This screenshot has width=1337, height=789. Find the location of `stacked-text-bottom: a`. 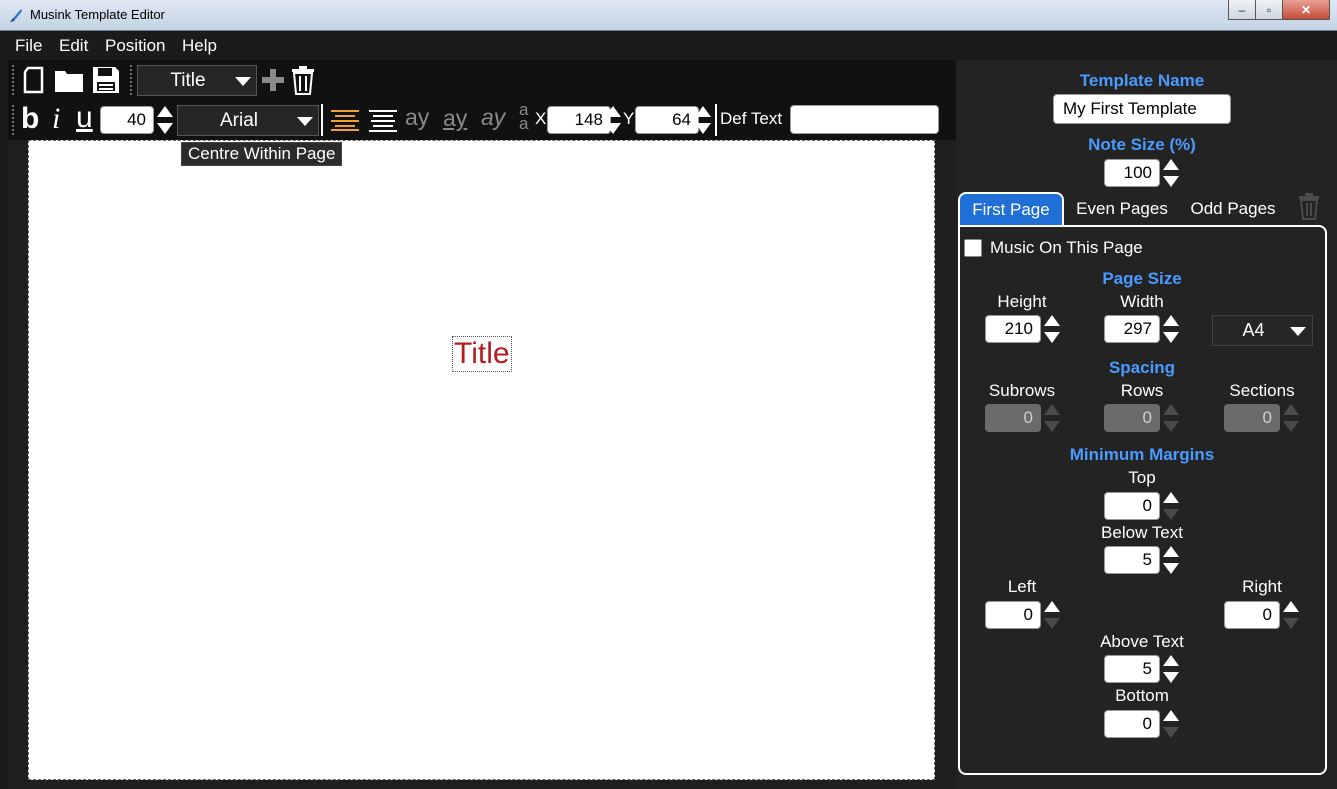

stacked-text-bottom: a is located at coordinates (524, 123).